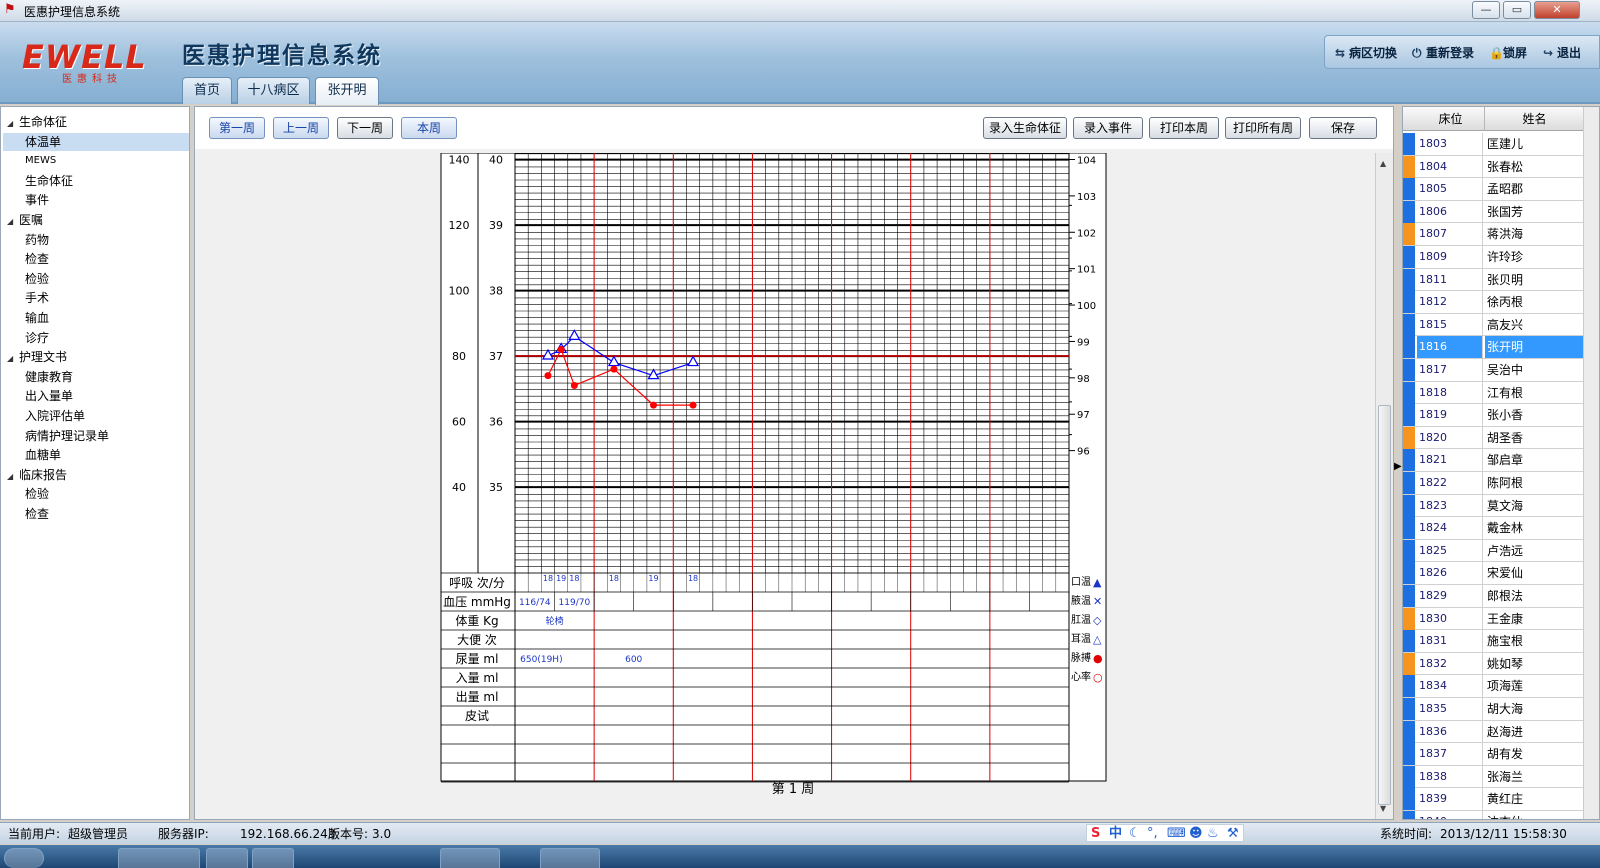 This screenshot has width=1600, height=868. I want to click on patient-row: 1820 胡圣香, so click(1494, 438).